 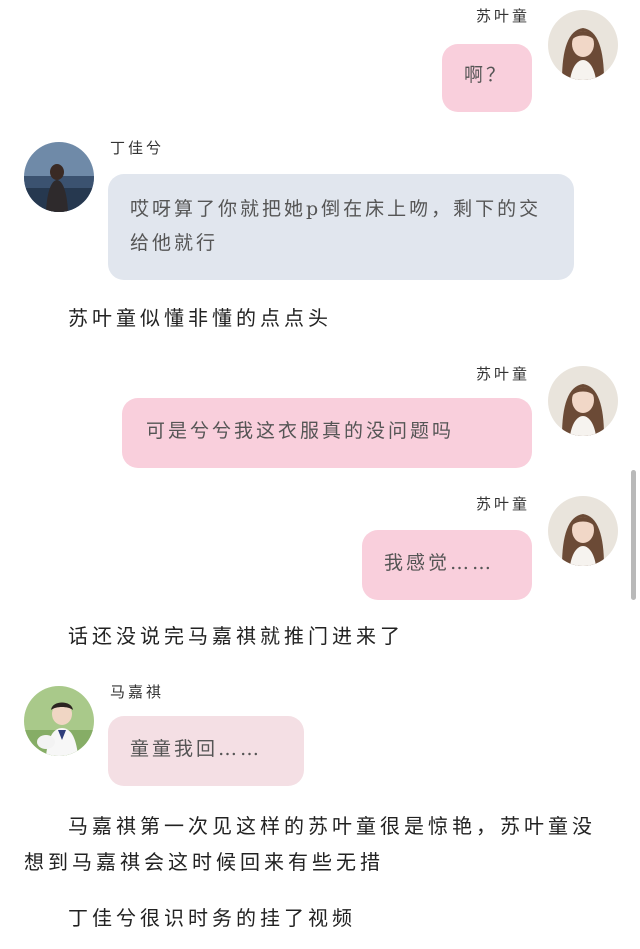 What do you see at coordinates (341, 227) in the screenshot?
I see `message-bubble: 哎呀算了你就把她p倒在床上吻，剩下的交给他就行` at bounding box center [341, 227].